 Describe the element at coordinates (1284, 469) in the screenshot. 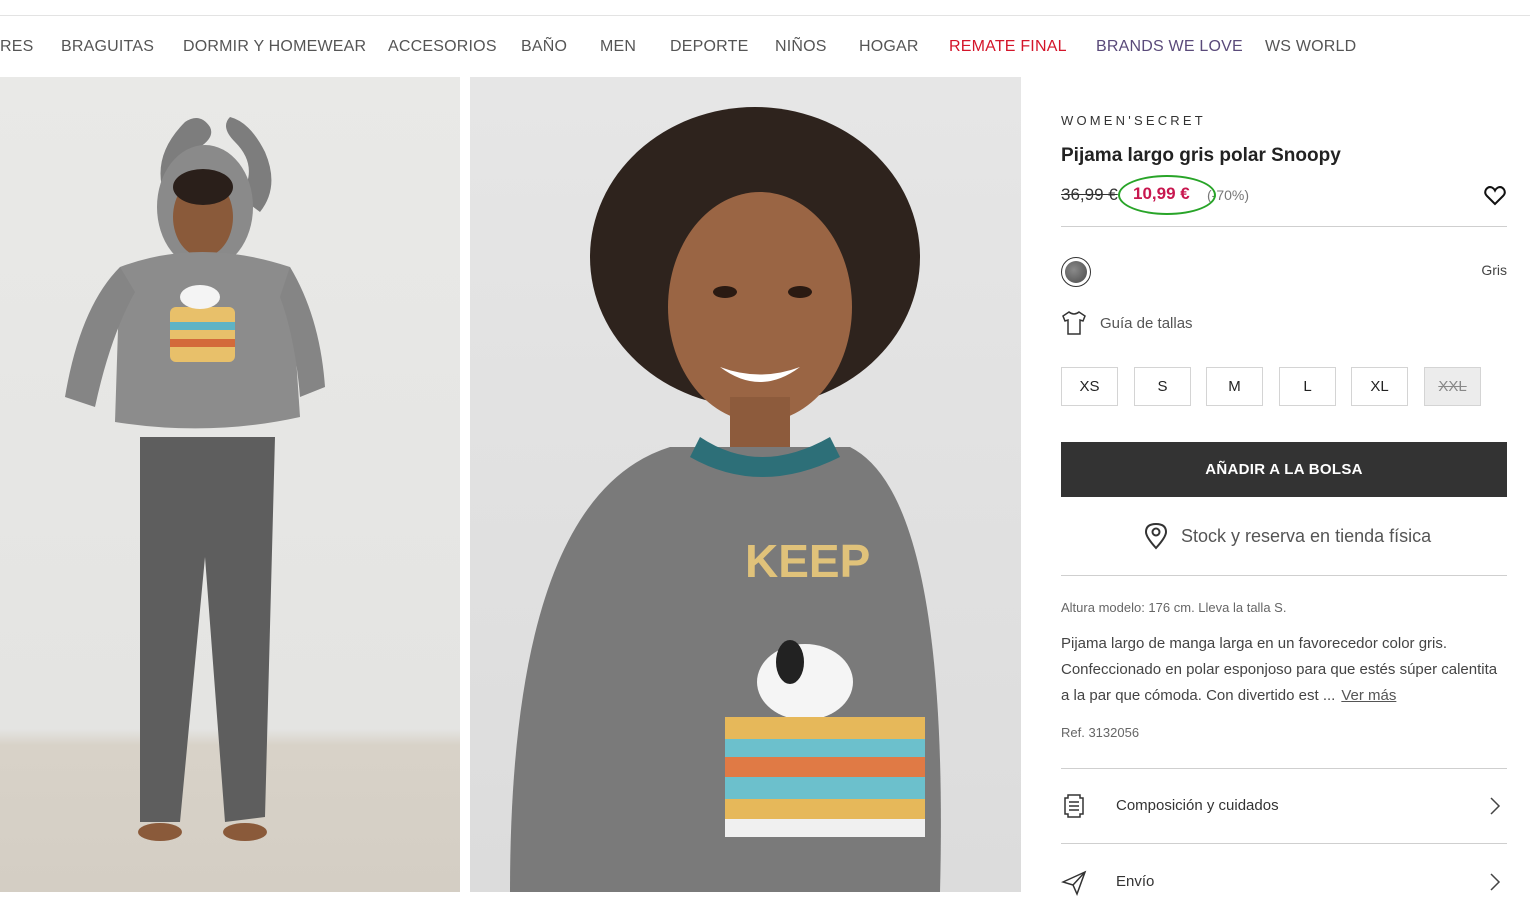

I see `add-to-bag-button: AÑADIR A LA BOLSA` at that location.